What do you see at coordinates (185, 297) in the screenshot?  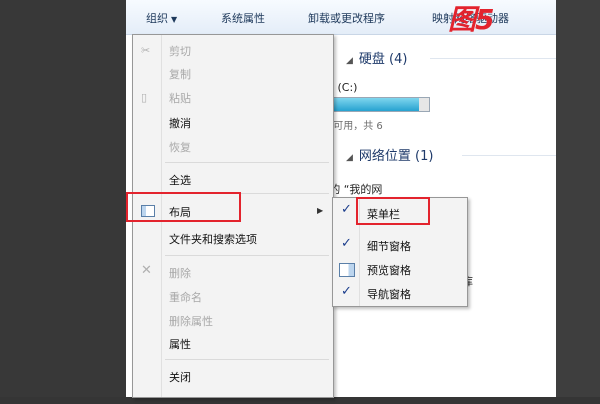 I see `menu-item-rename: 重命名` at bounding box center [185, 297].